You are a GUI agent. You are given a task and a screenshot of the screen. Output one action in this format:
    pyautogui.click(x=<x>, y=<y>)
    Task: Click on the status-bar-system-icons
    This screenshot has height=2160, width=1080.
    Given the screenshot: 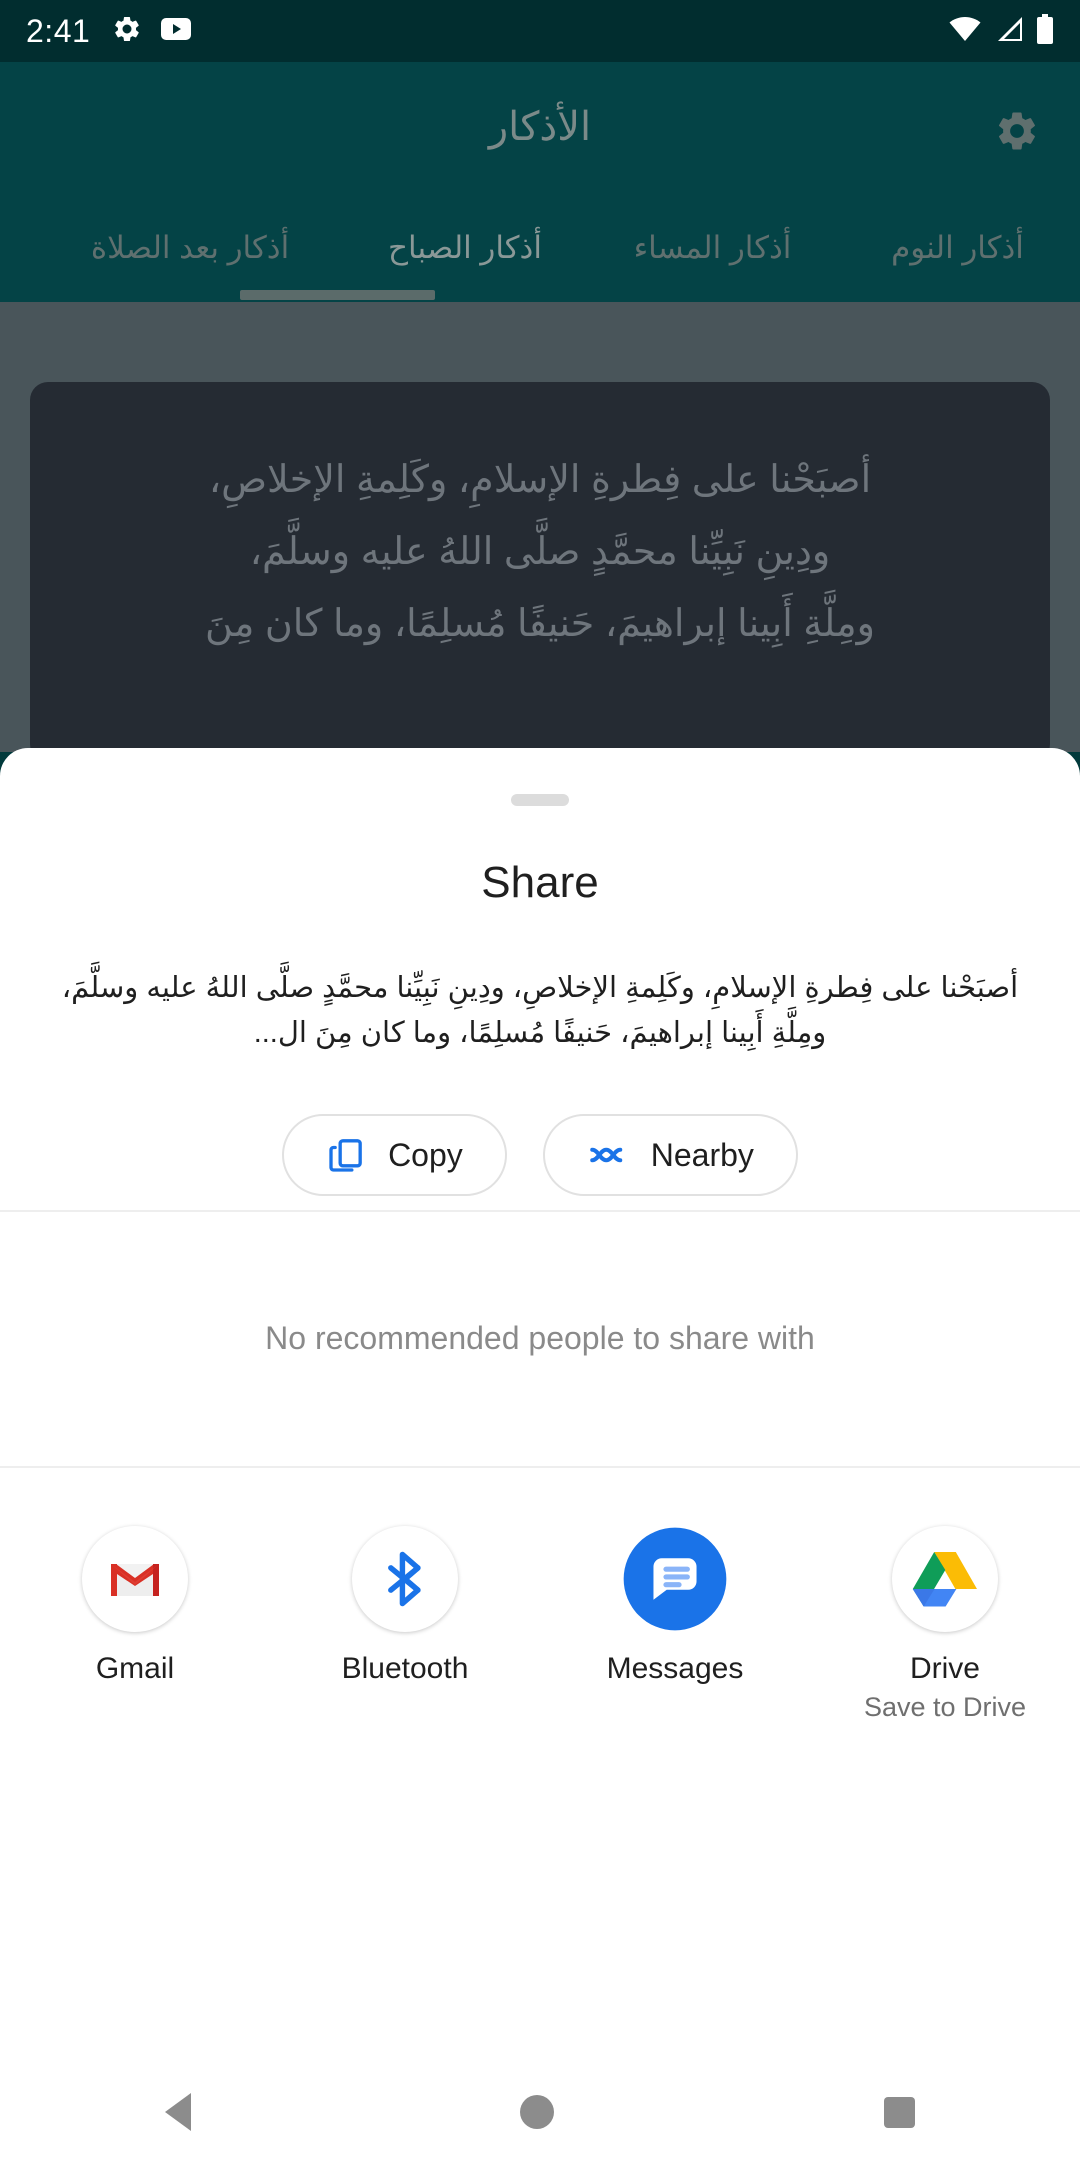 What is the action you would take?
    pyautogui.click(x=1001, y=31)
    